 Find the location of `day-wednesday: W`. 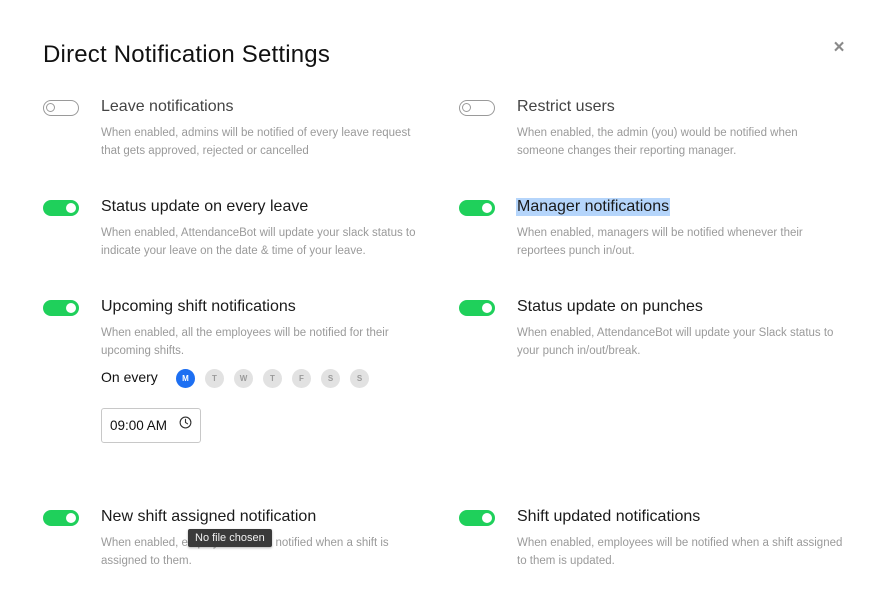

day-wednesday: W is located at coordinates (243, 378).